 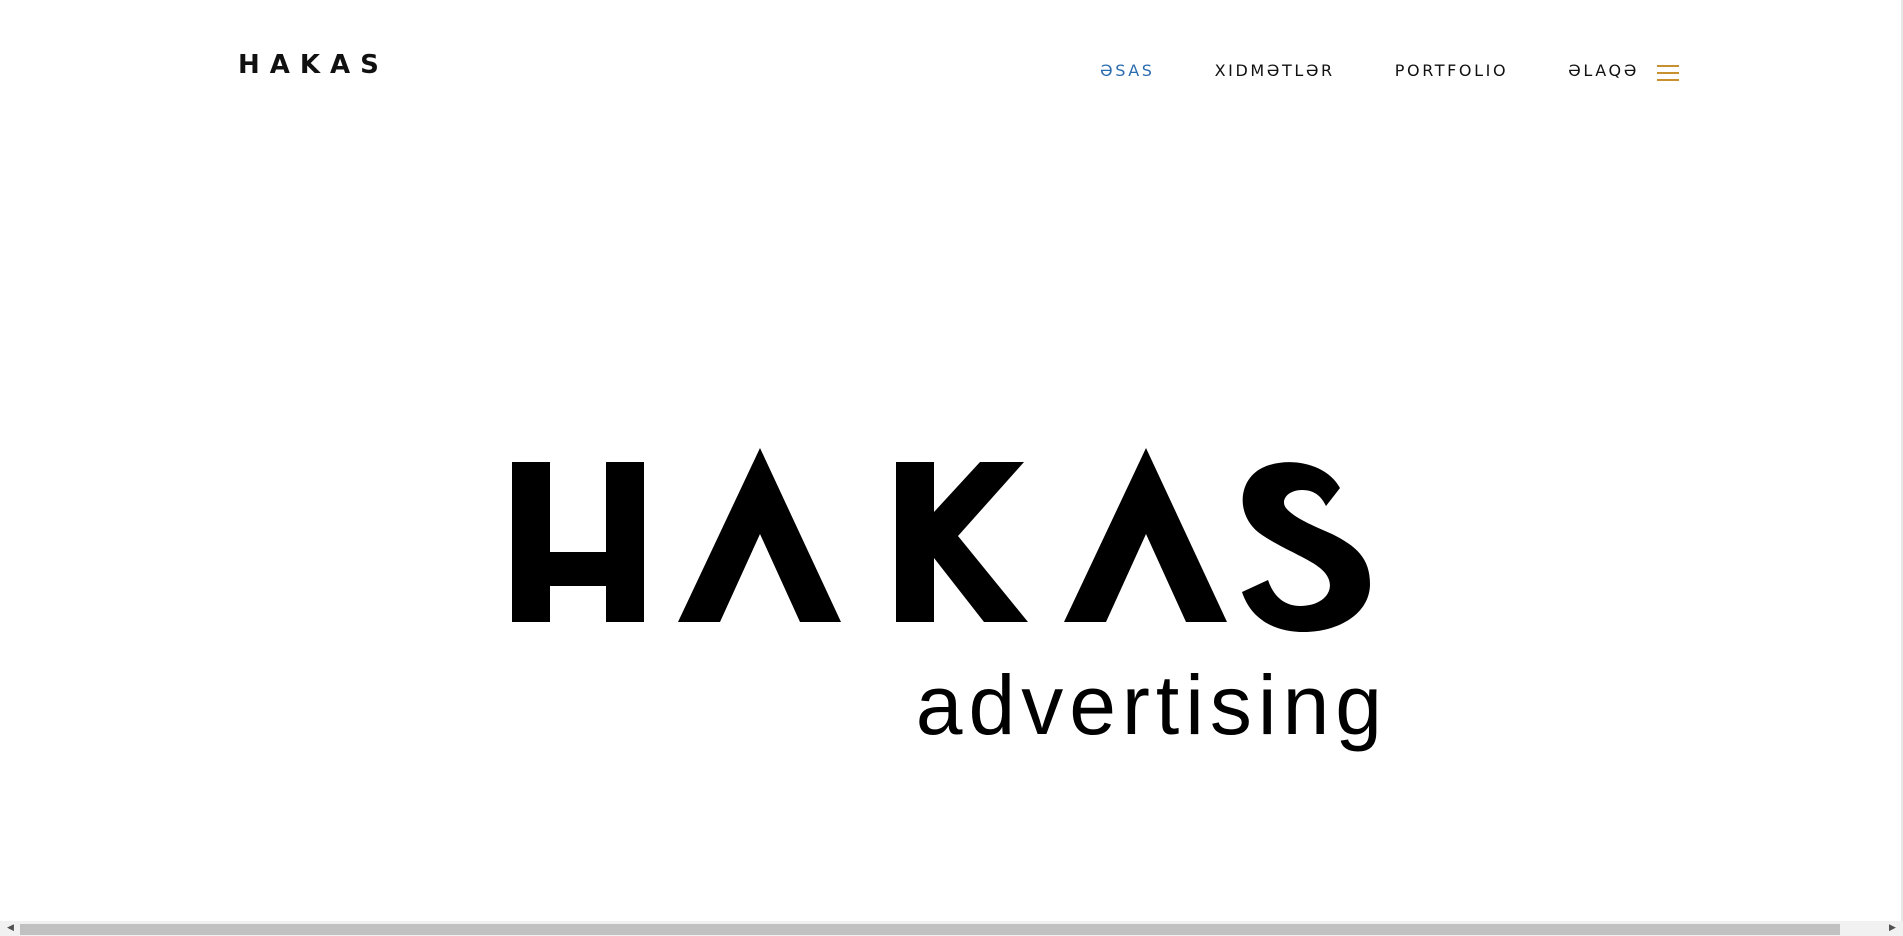 I want to click on hamburger-menu-icon, so click(x=1667, y=73).